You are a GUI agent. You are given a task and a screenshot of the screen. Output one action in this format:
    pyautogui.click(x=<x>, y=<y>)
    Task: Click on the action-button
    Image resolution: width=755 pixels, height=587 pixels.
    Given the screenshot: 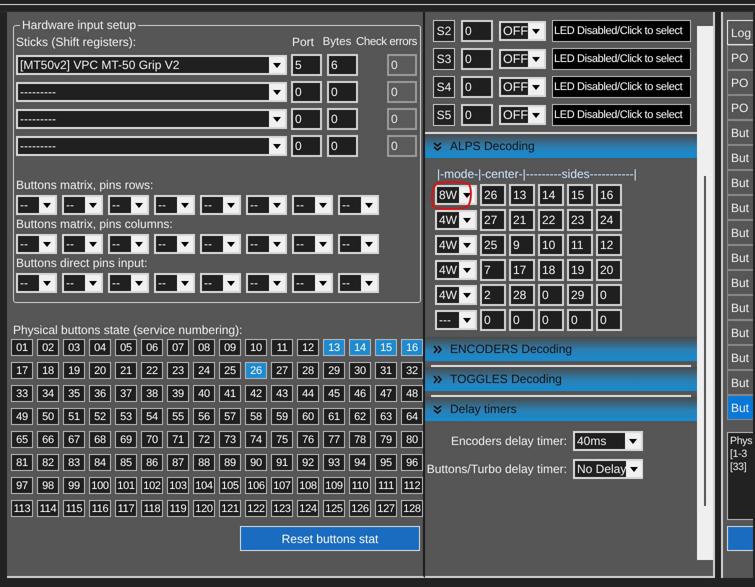 What is the action you would take?
    pyautogui.click(x=740, y=538)
    